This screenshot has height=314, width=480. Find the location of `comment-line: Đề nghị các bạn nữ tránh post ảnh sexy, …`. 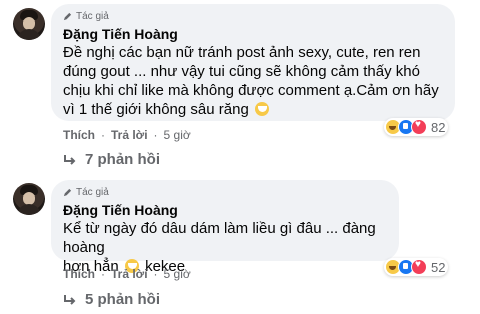

comment-line: Đề nghị các bạn nữ tránh post ảnh sexy, … is located at coordinates (242, 52).